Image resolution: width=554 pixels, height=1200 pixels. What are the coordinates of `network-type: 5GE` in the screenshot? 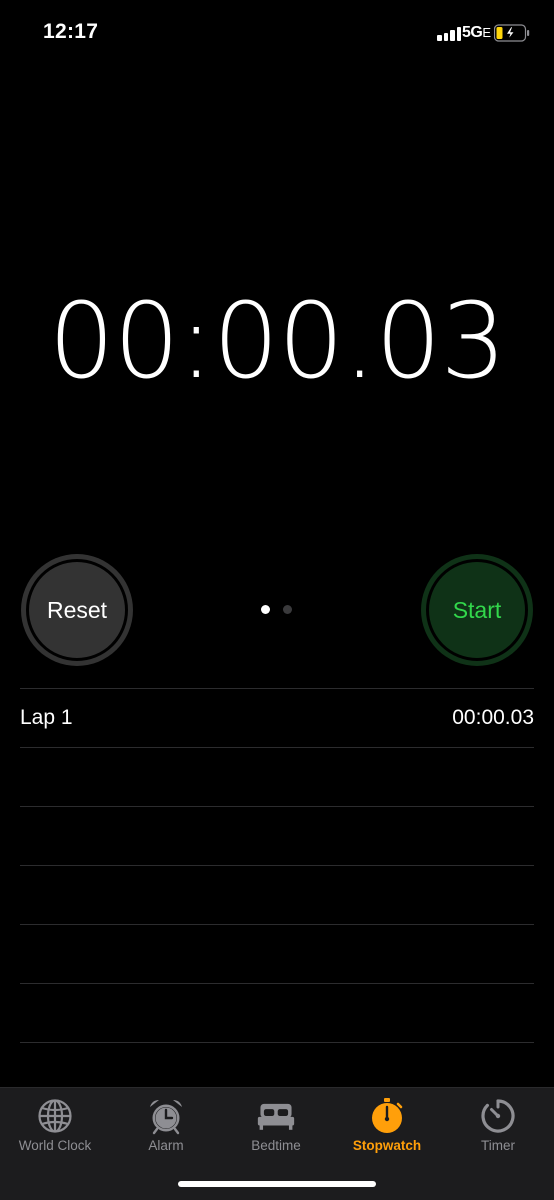 It's located at (476, 33).